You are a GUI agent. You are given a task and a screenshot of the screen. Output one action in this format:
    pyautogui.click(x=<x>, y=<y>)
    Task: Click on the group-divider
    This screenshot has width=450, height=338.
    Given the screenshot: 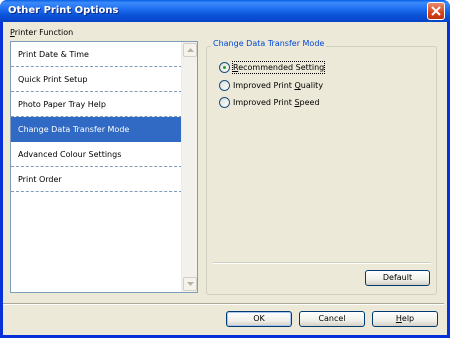 What is the action you would take?
    pyautogui.click(x=322, y=263)
    